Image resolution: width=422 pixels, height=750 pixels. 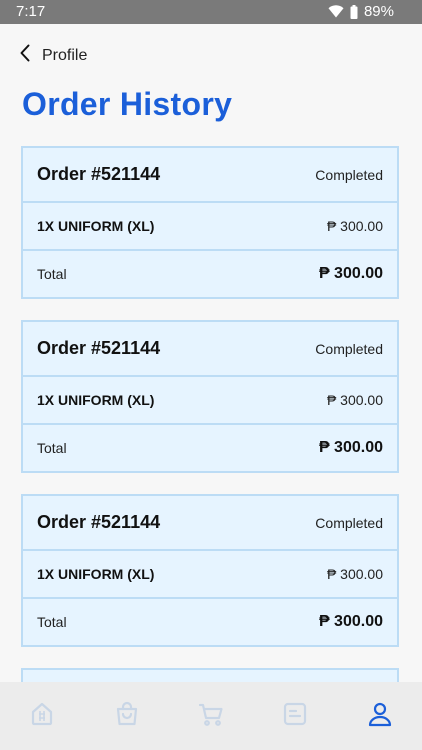 I want to click on back-button: Profile, so click(x=53, y=55).